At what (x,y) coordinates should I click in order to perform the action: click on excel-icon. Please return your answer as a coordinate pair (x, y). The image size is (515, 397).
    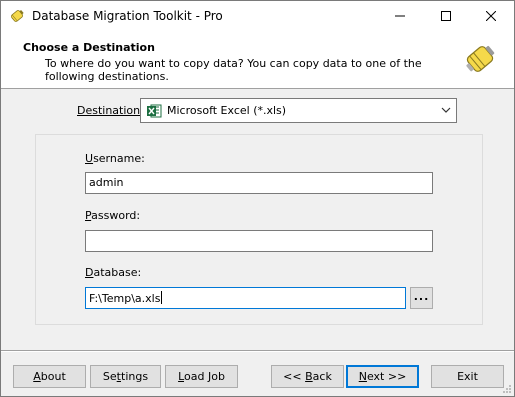
    Looking at the image, I should click on (154, 111).